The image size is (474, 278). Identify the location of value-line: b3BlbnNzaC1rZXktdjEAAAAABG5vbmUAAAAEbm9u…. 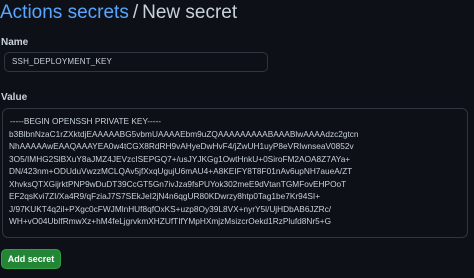
(184, 133).